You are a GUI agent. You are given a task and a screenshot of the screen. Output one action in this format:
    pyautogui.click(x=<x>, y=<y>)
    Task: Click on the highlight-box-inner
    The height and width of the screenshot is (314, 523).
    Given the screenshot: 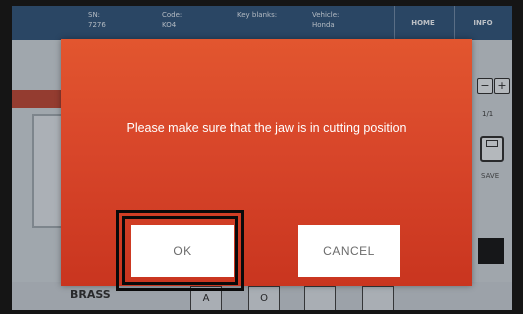 What is the action you would take?
    pyautogui.click(x=180, y=250)
    